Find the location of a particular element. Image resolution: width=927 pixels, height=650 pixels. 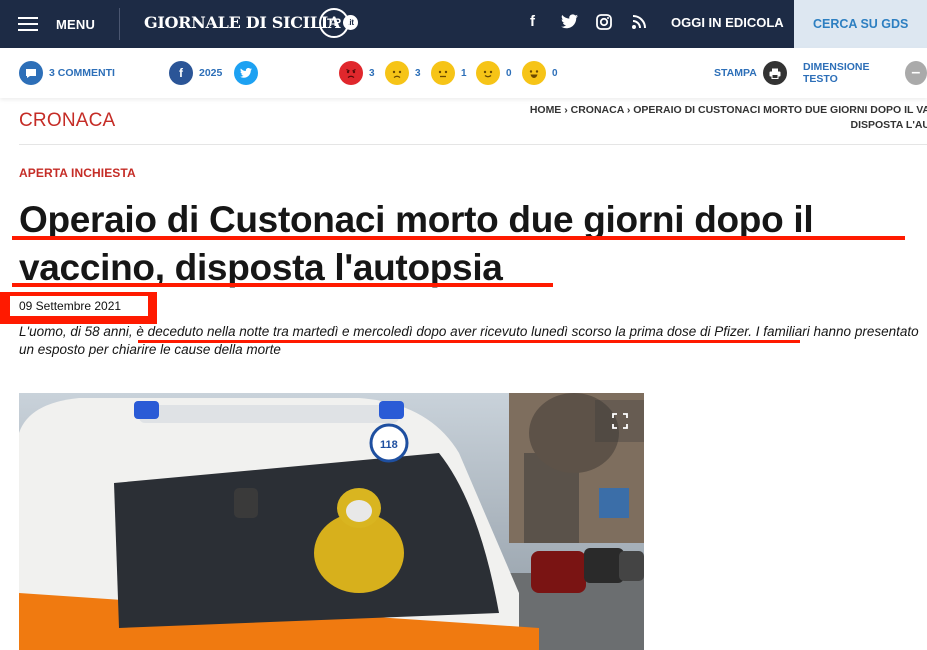

cerca-su-gds-button: CERCA SU GDS is located at coordinates (860, 24).